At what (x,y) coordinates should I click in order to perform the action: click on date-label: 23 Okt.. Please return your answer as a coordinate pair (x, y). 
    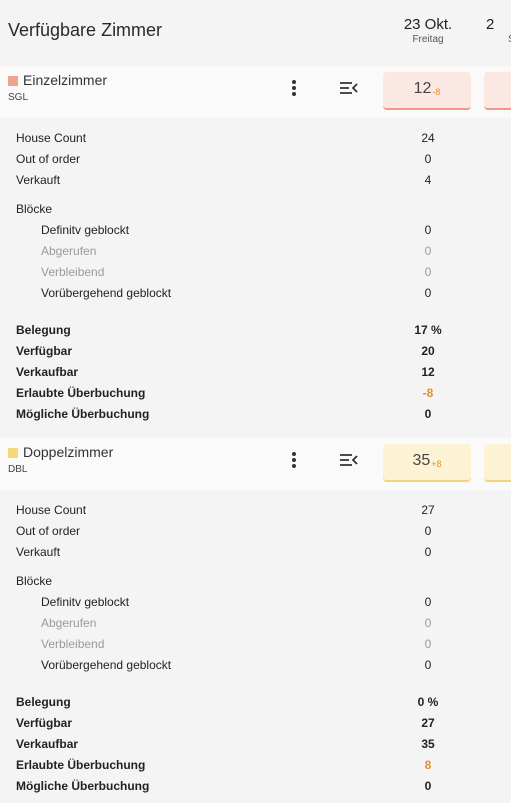
    Looking at the image, I should click on (428, 24).